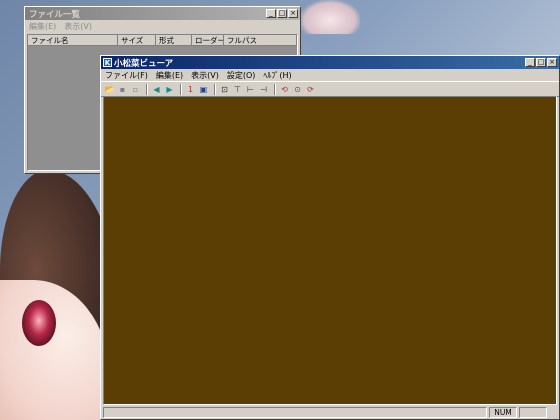  I want to click on viewer-titlebar: K 小松菜ビューア _ □ ×, so click(330, 62).